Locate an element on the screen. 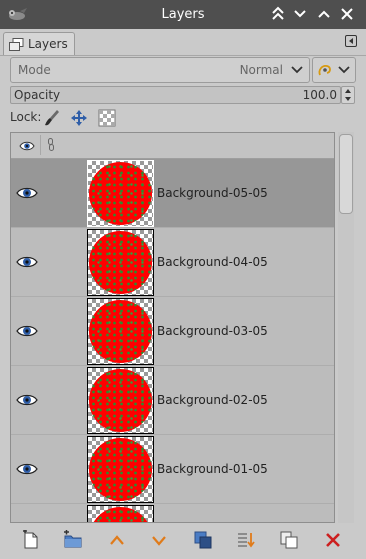 The height and width of the screenshot is (559, 366). opacity-slider: Opacity 100.0 is located at coordinates (175, 95).